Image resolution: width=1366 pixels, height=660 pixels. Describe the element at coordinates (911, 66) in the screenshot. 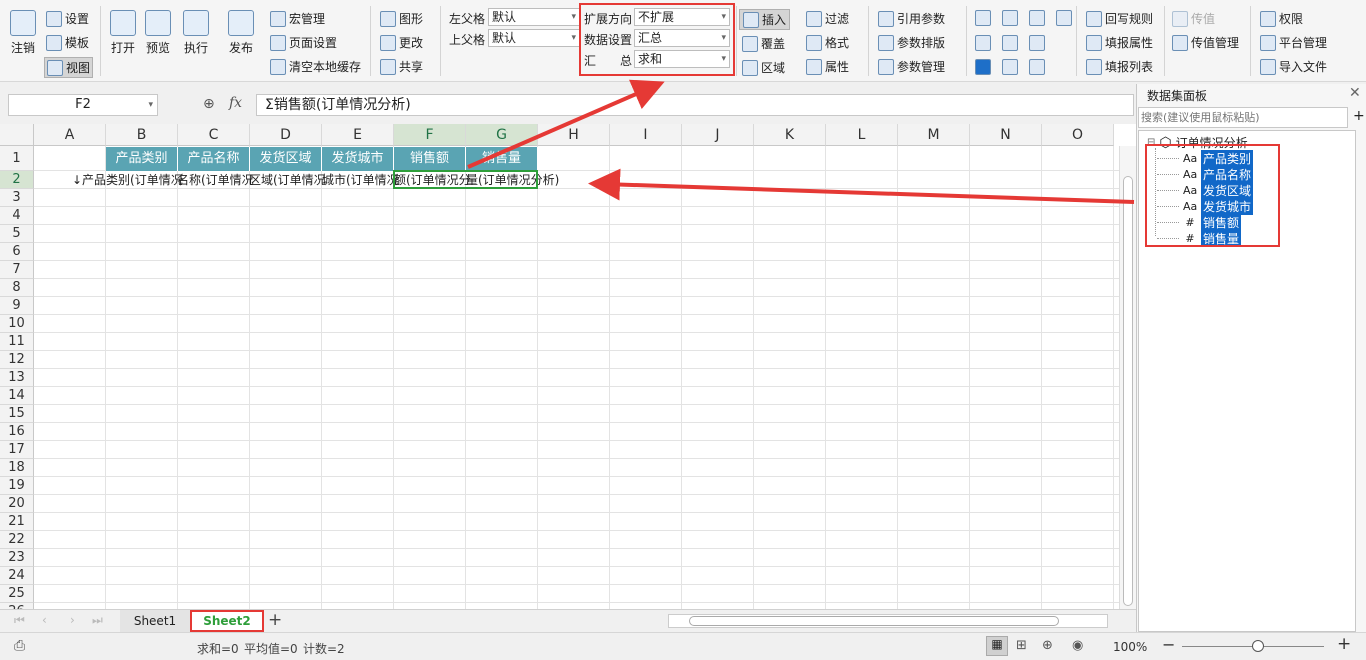

I see `param-manage-button: 参数管理` at that location.